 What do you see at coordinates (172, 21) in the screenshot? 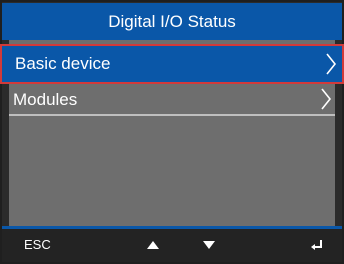
I see `screen-title: Digital I/O Status` at bounding box center [172, 21].